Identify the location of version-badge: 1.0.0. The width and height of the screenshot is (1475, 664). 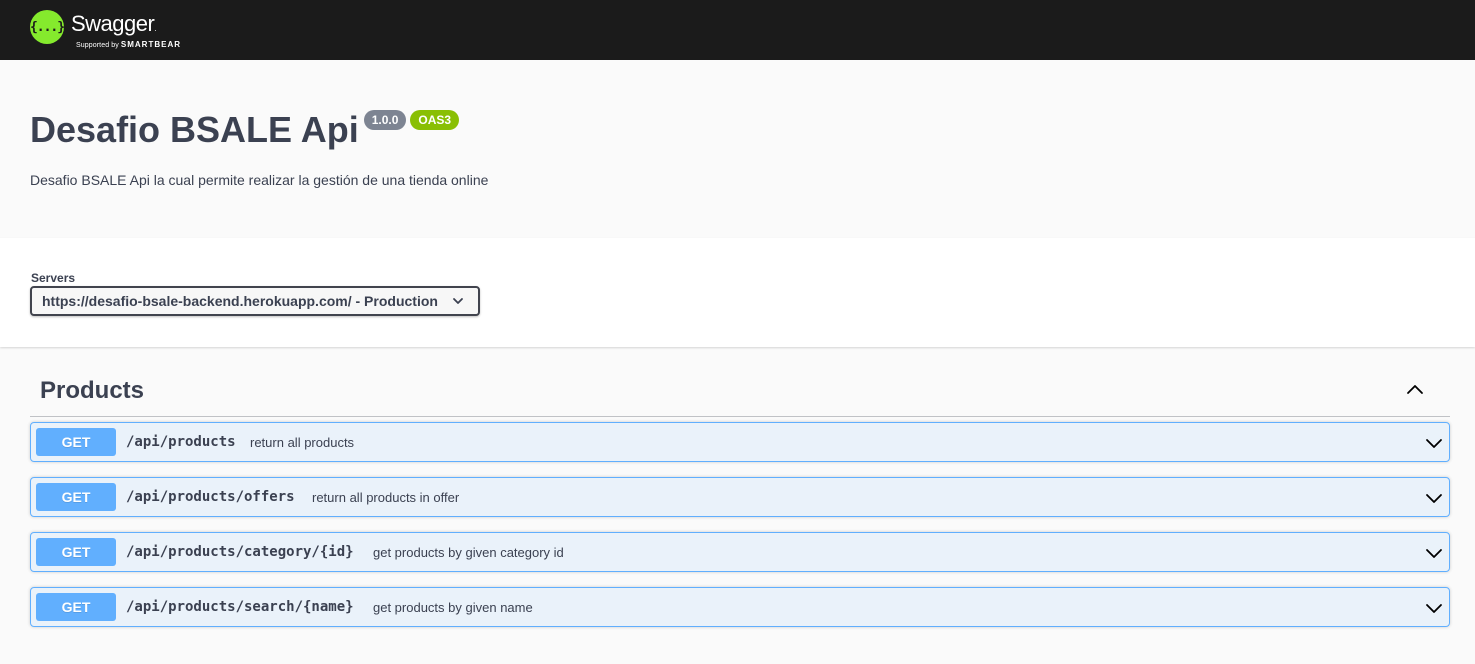
(385, 120).